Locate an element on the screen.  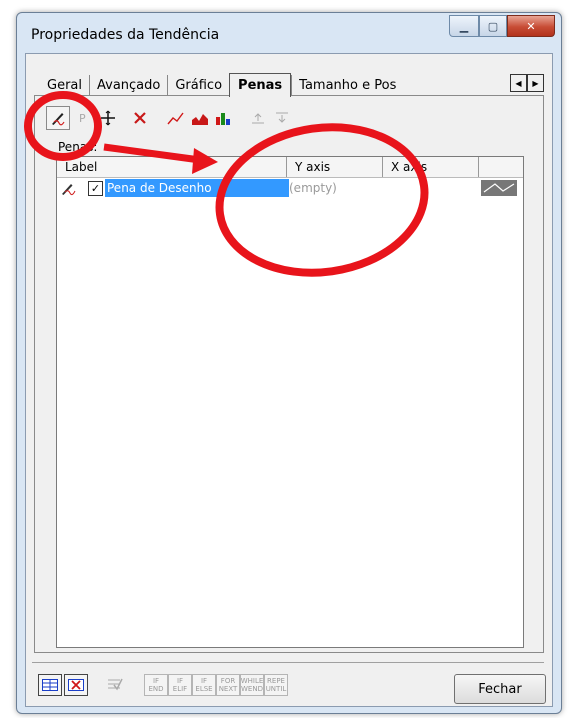
minimize-icon: ▁ is located at coordinates (464, 26).